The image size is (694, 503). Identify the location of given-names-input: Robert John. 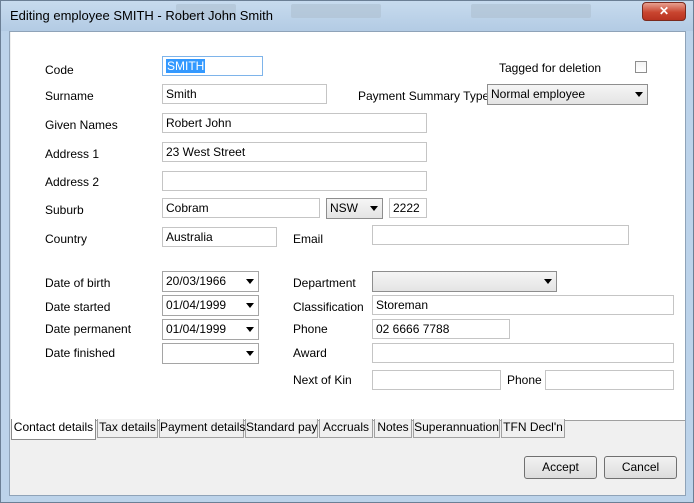
(294, 123).